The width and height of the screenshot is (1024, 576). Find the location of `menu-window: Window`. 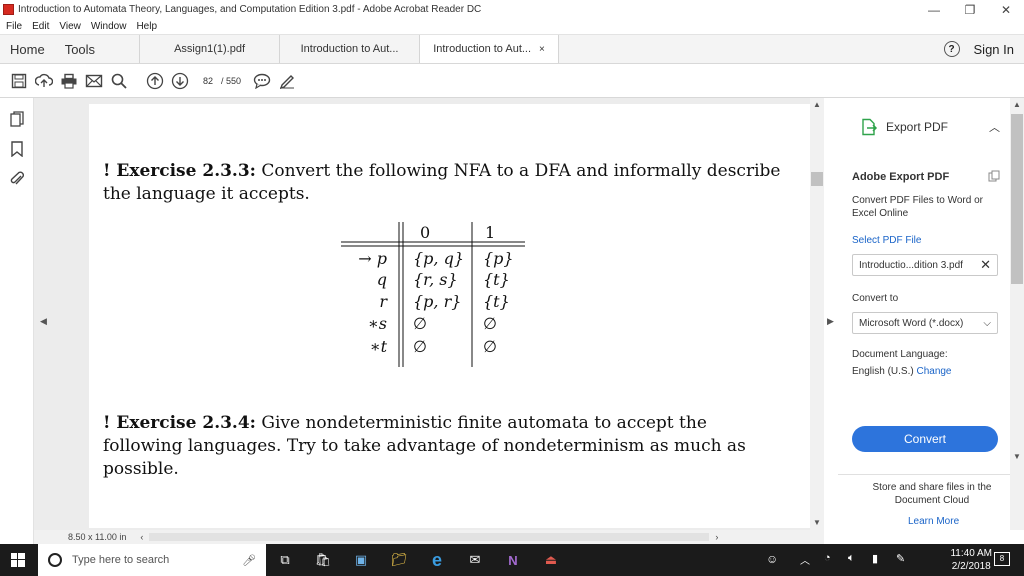

menu-window: Window is located at coordinates (109, 26).